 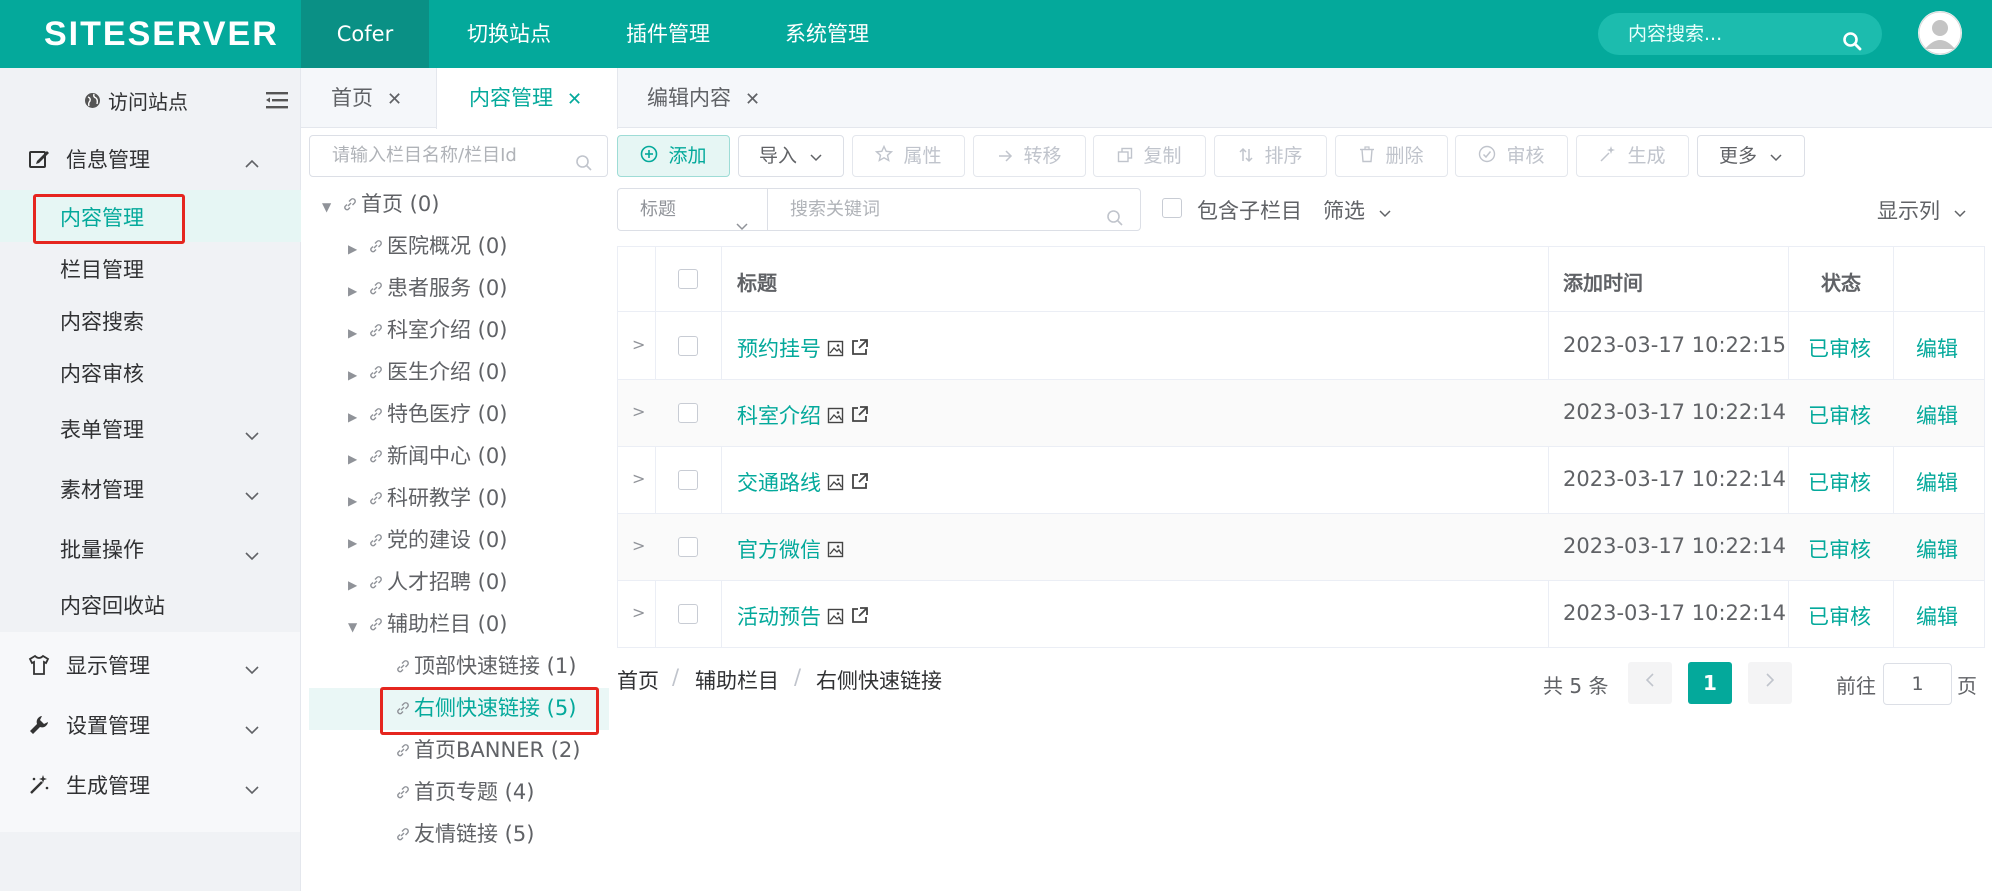 What do you see at coordinates (475, 666) in the screenshot?
I see `tree-node: 顶部快速链接 (1)` at bounding box center [475, 666].